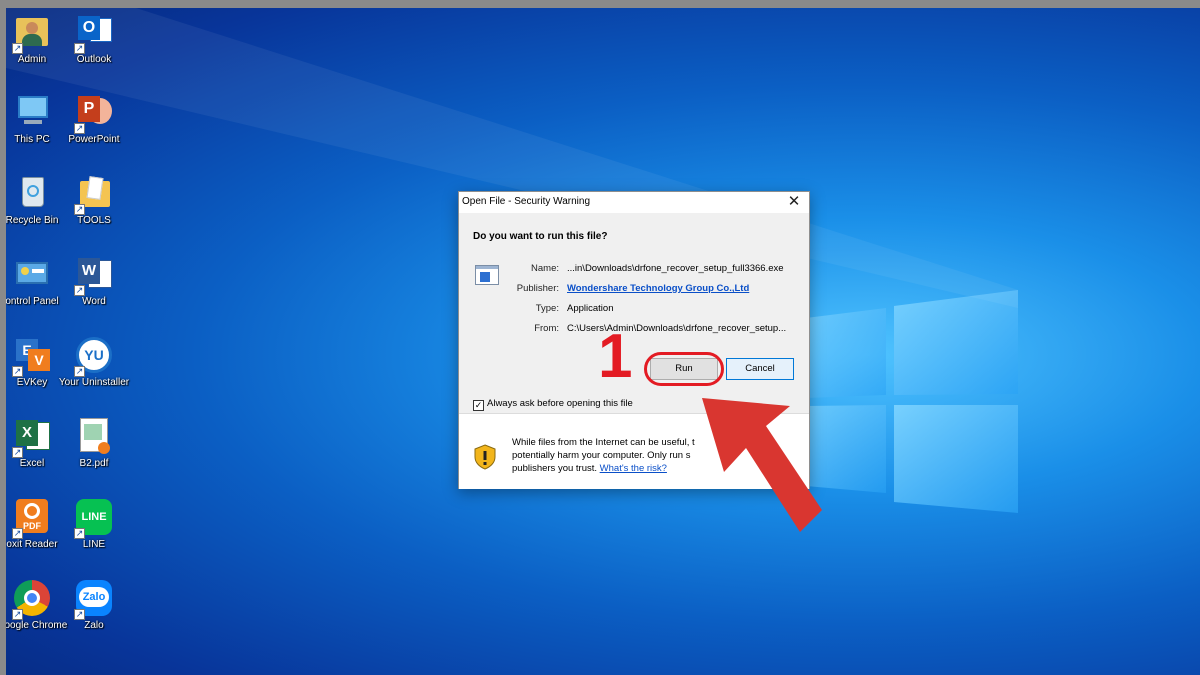 The image size is (1200, 675). I want to click on type-row: Type: Application, so click(634, 310).